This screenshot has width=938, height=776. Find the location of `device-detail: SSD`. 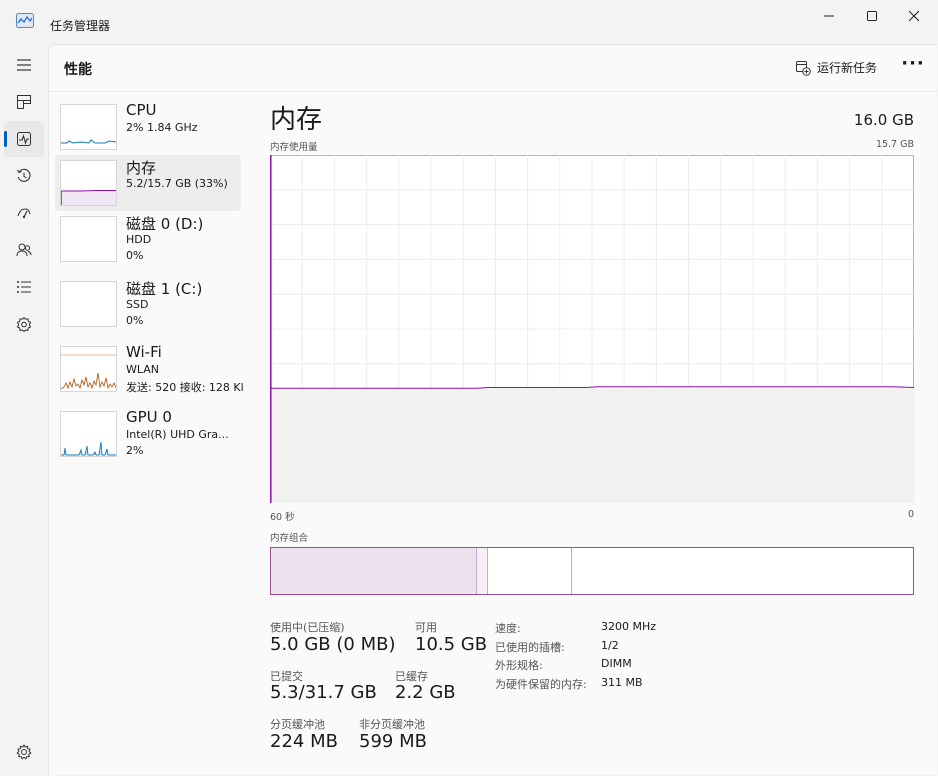

device-detail: SSD is located at coordinates (137, 304).